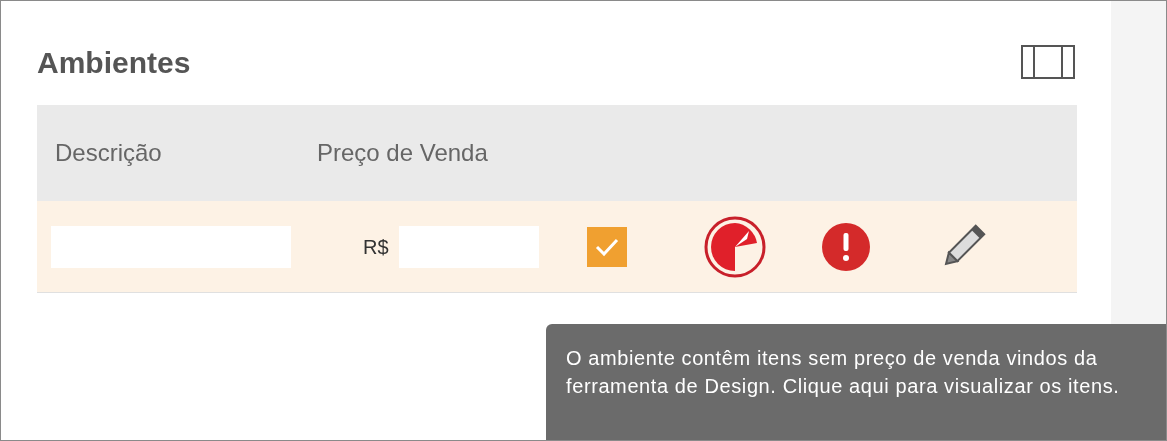 The image size is (1167, 441). Describe the element at coordinates (843, 372) in the screenshot. I see `tooltip-text: O ambiente contêm itens sem preço de venda vindos da ferramenta de Design. Clique aqui para visualizar os itens.` at that location.